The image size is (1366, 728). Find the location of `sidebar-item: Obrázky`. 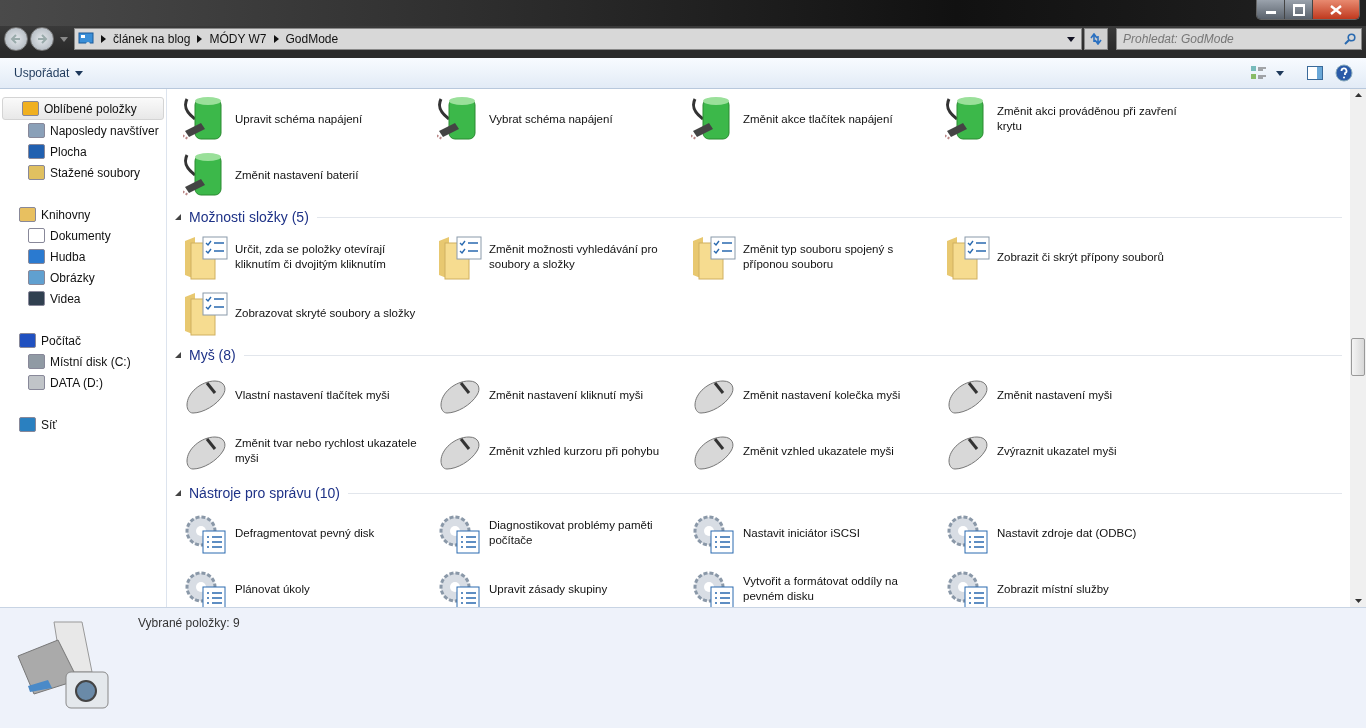

sidebar-item: Obrázky is located at coordinates (83, 277).